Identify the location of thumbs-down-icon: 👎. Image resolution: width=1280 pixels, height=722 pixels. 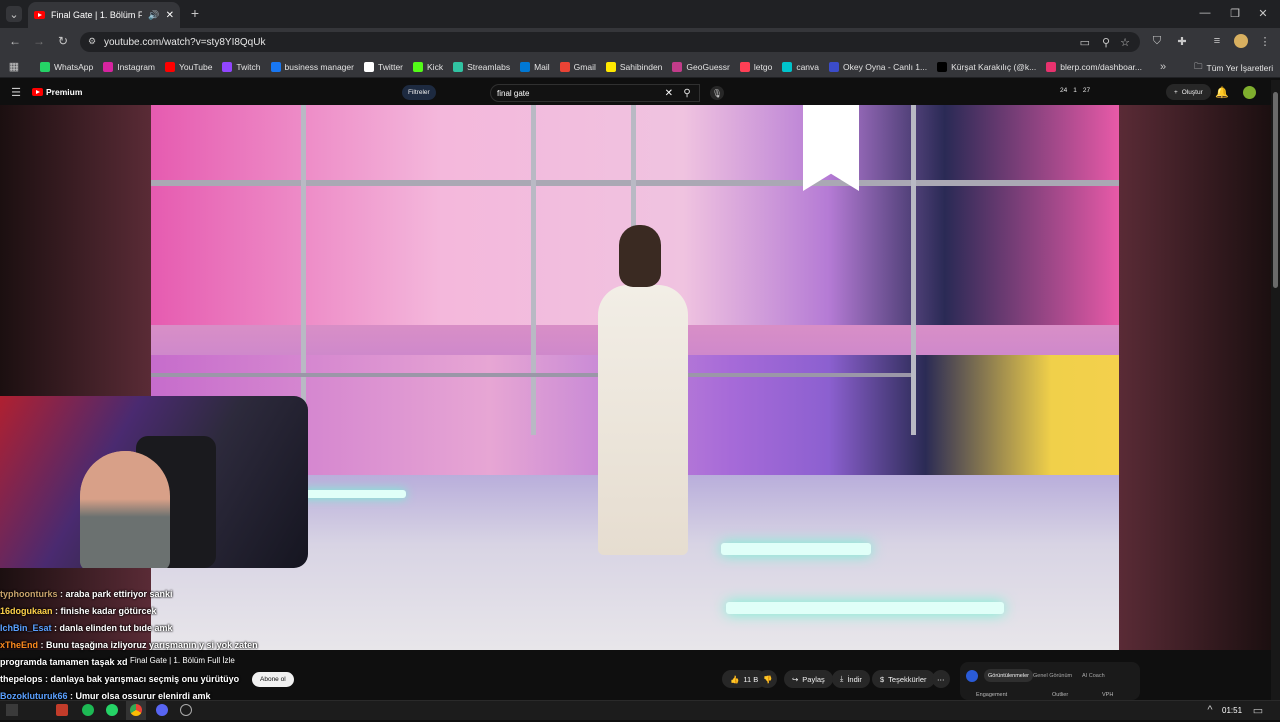
(768, 679).